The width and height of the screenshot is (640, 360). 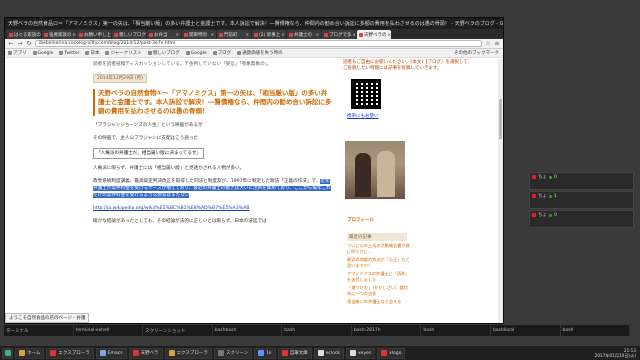 I want to click on paragraph: 「ブラジャンジョーンズの人生」という映画があるが, so click(x=148, y=125).